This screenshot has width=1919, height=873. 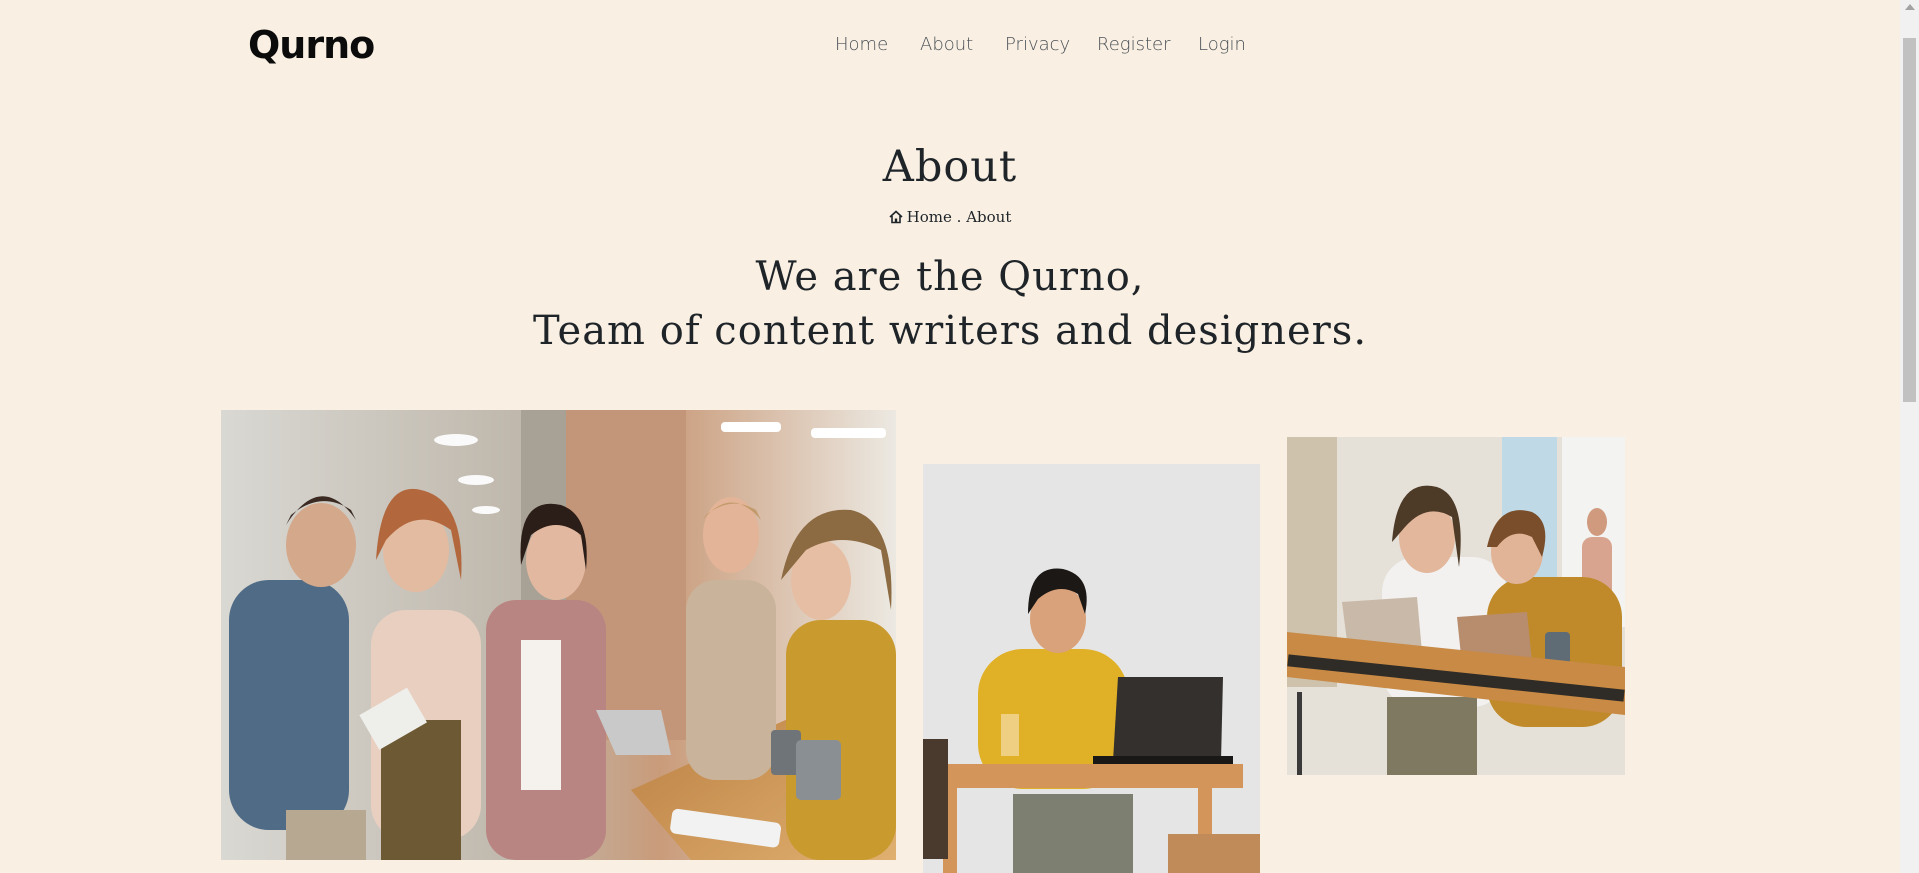 What do you see at coordinates (950, 167) in the screenshot?
I see `page-title: About` at bounding box center [950, 167].